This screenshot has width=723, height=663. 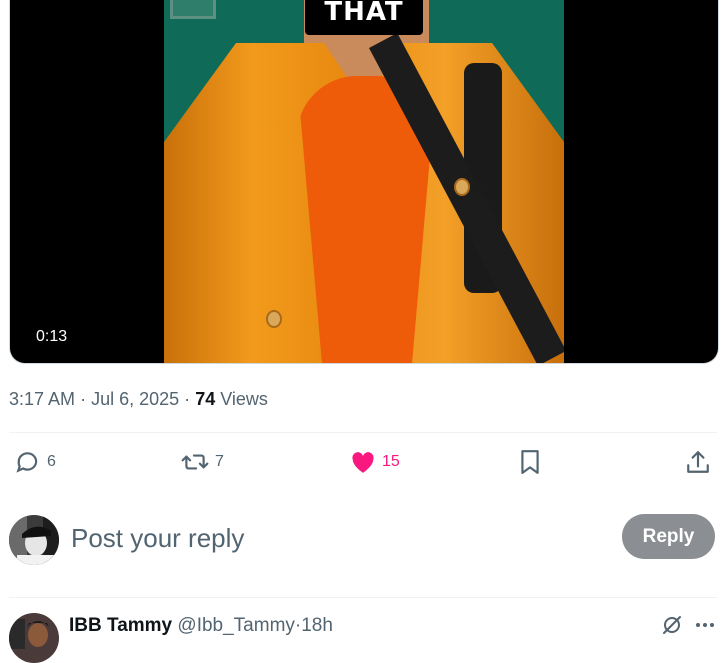 I want to click on repost-count: 7, so click(x=219, y=461).